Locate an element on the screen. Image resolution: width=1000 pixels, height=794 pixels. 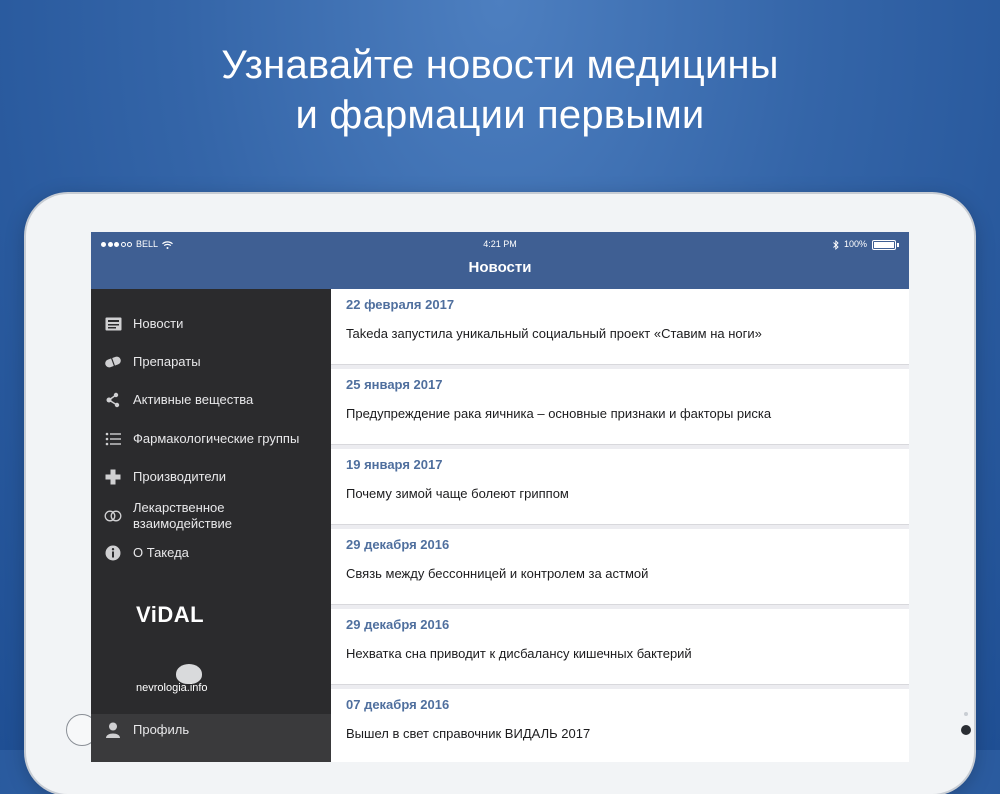
nevrologia-logo: nevrologia.info is located at coordinates (172, 688).